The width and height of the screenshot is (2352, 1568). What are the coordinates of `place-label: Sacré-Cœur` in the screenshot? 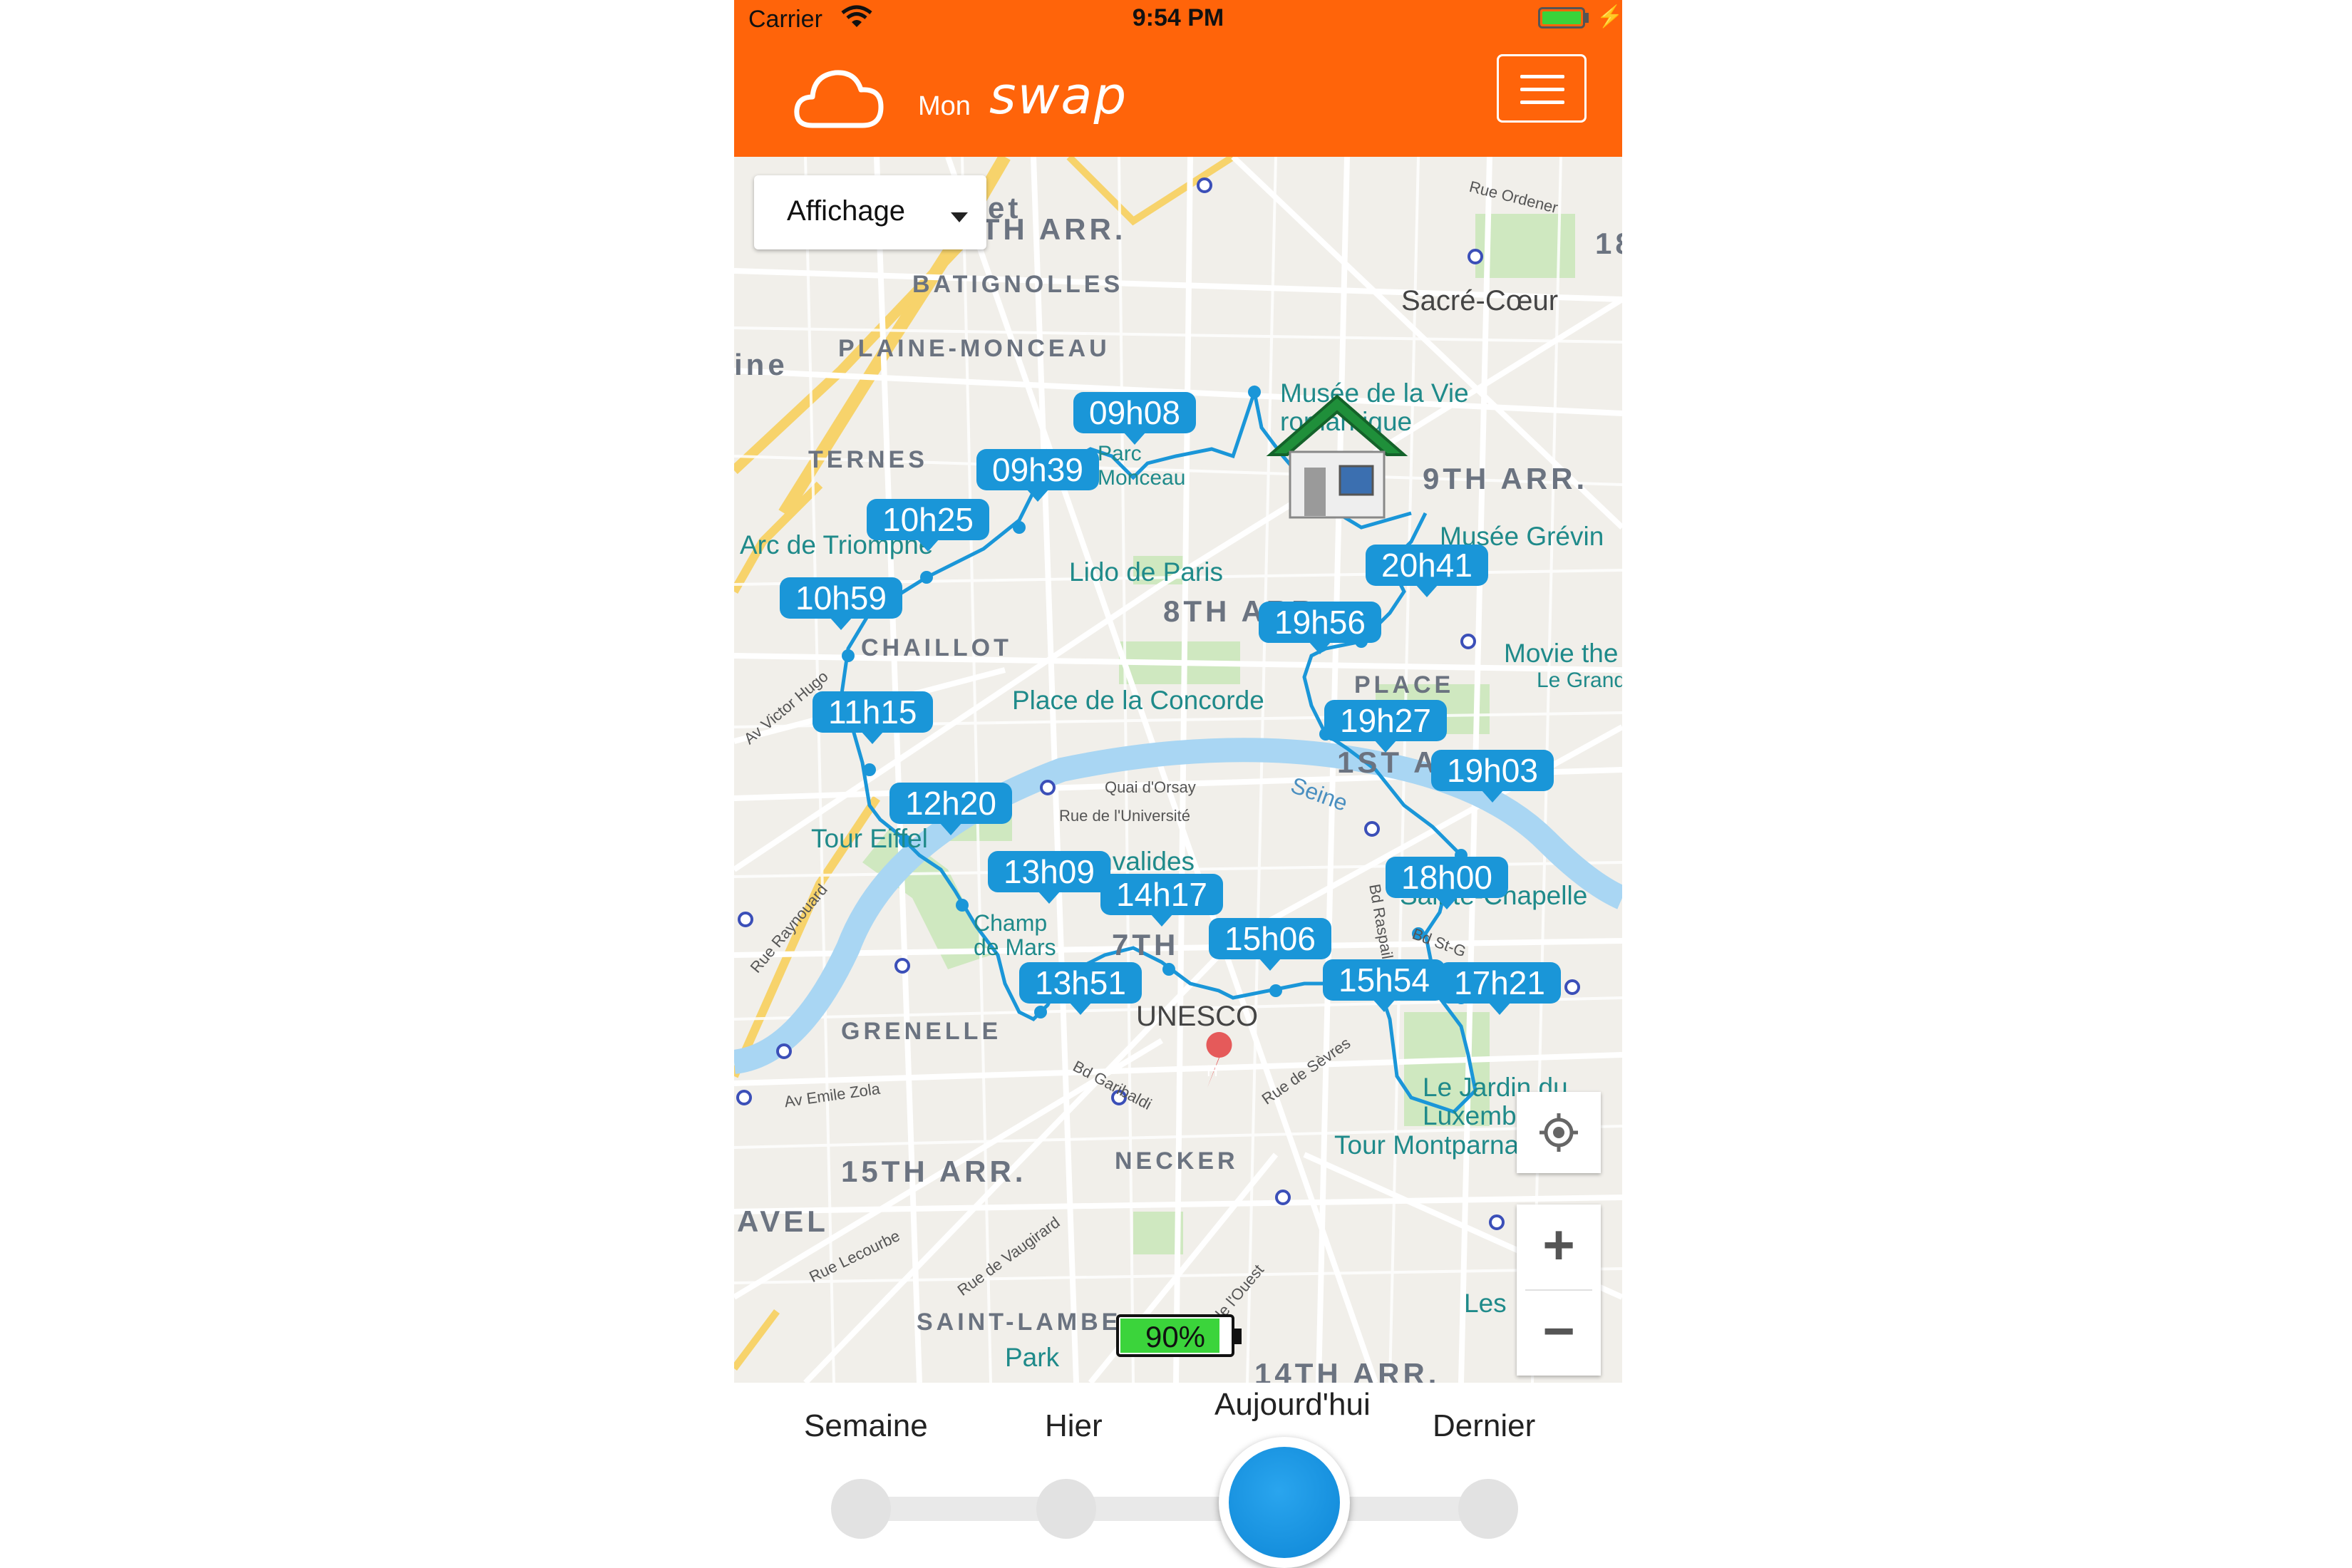 It's located at (1480, 300).